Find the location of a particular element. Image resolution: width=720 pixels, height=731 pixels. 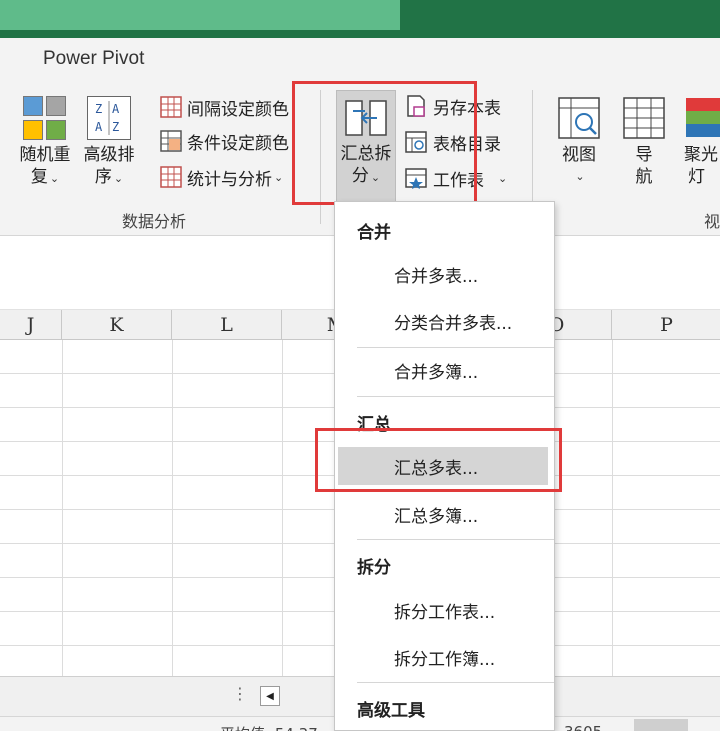

spotlight-button: 聚光 灯 is located at coordinates (702, 142).